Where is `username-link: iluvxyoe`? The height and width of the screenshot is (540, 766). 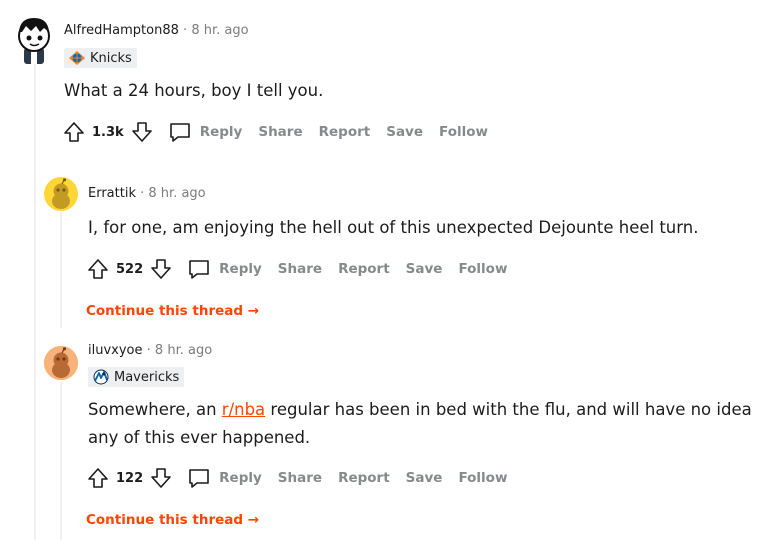
username-link: iluvxyoe is located at coordinates (115, 350).